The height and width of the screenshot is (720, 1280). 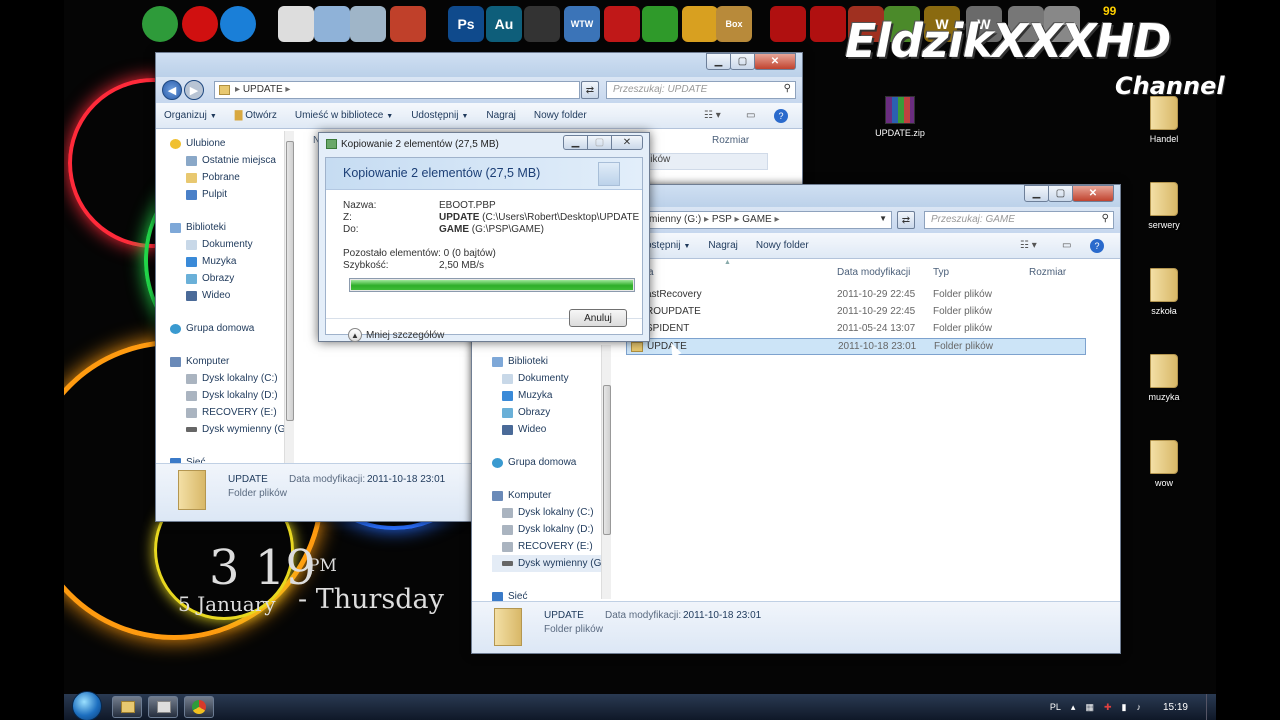 What do you see at coordinates (582, 24) in the screenshot?
I see `wtw-icon: WTW` at bounding box center [582, 24].